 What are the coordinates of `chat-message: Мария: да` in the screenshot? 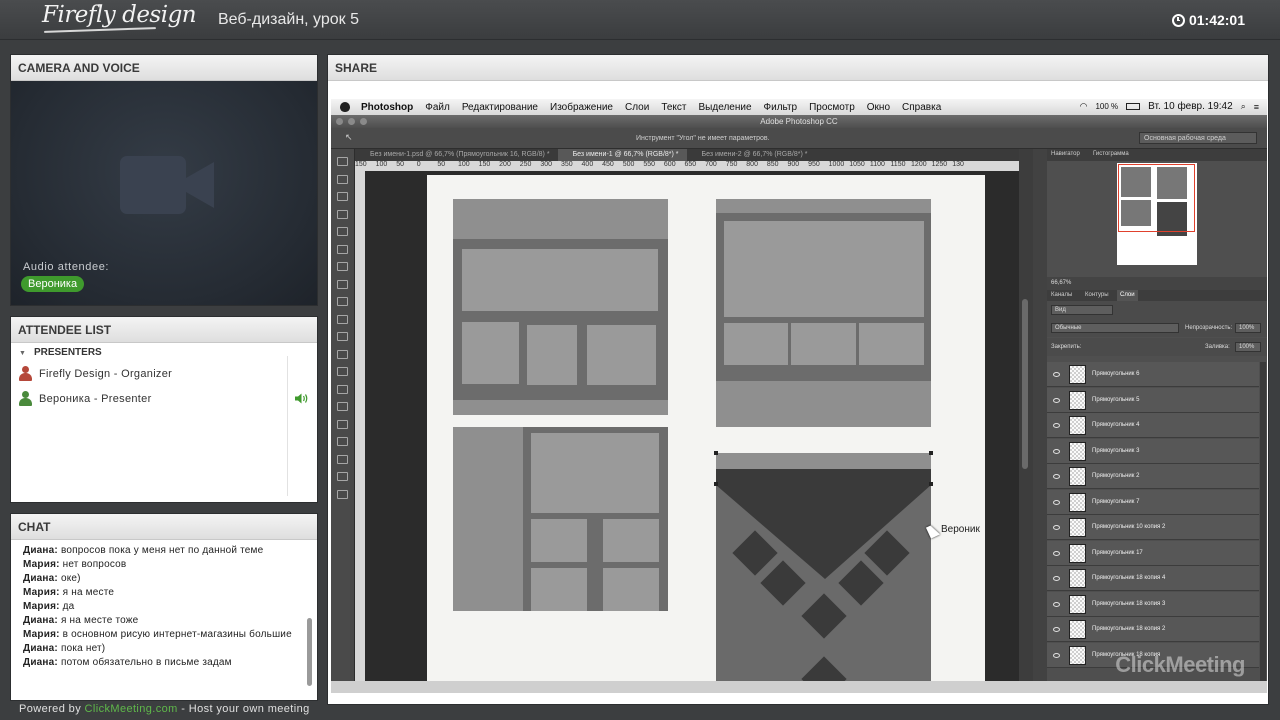 It's located at (49, 606).